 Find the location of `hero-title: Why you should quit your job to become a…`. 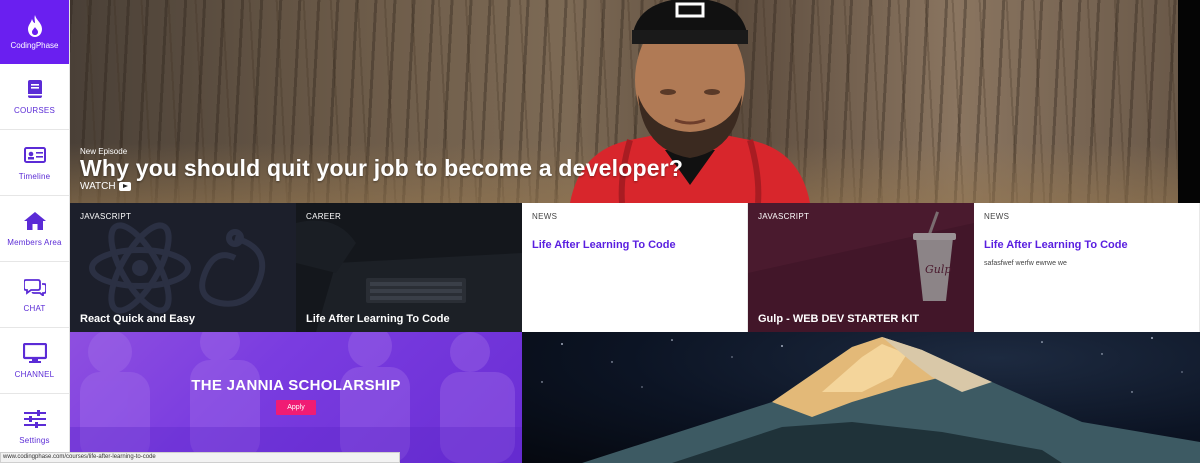

hero-title: Why you should quit your job to become a… is located at coordinates (381, 168).